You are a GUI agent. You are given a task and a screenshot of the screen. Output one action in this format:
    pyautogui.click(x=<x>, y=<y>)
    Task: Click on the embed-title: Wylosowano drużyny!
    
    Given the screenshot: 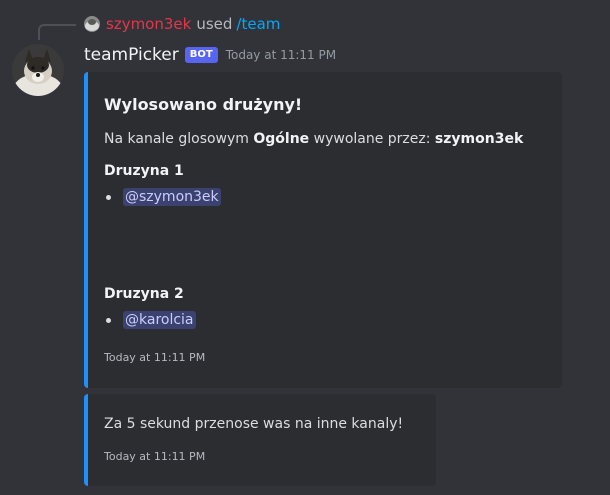 What is the action you would take?
    pyautogui.click(x=203, y=104)
    